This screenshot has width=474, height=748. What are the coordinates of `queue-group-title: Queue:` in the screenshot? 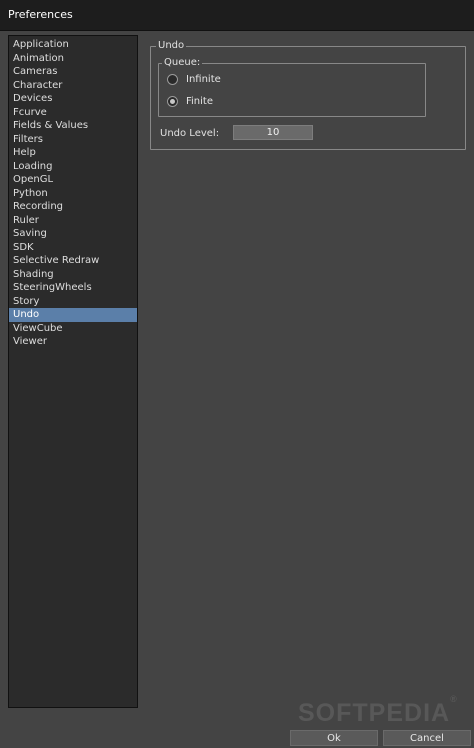 It's located at (182, 62).